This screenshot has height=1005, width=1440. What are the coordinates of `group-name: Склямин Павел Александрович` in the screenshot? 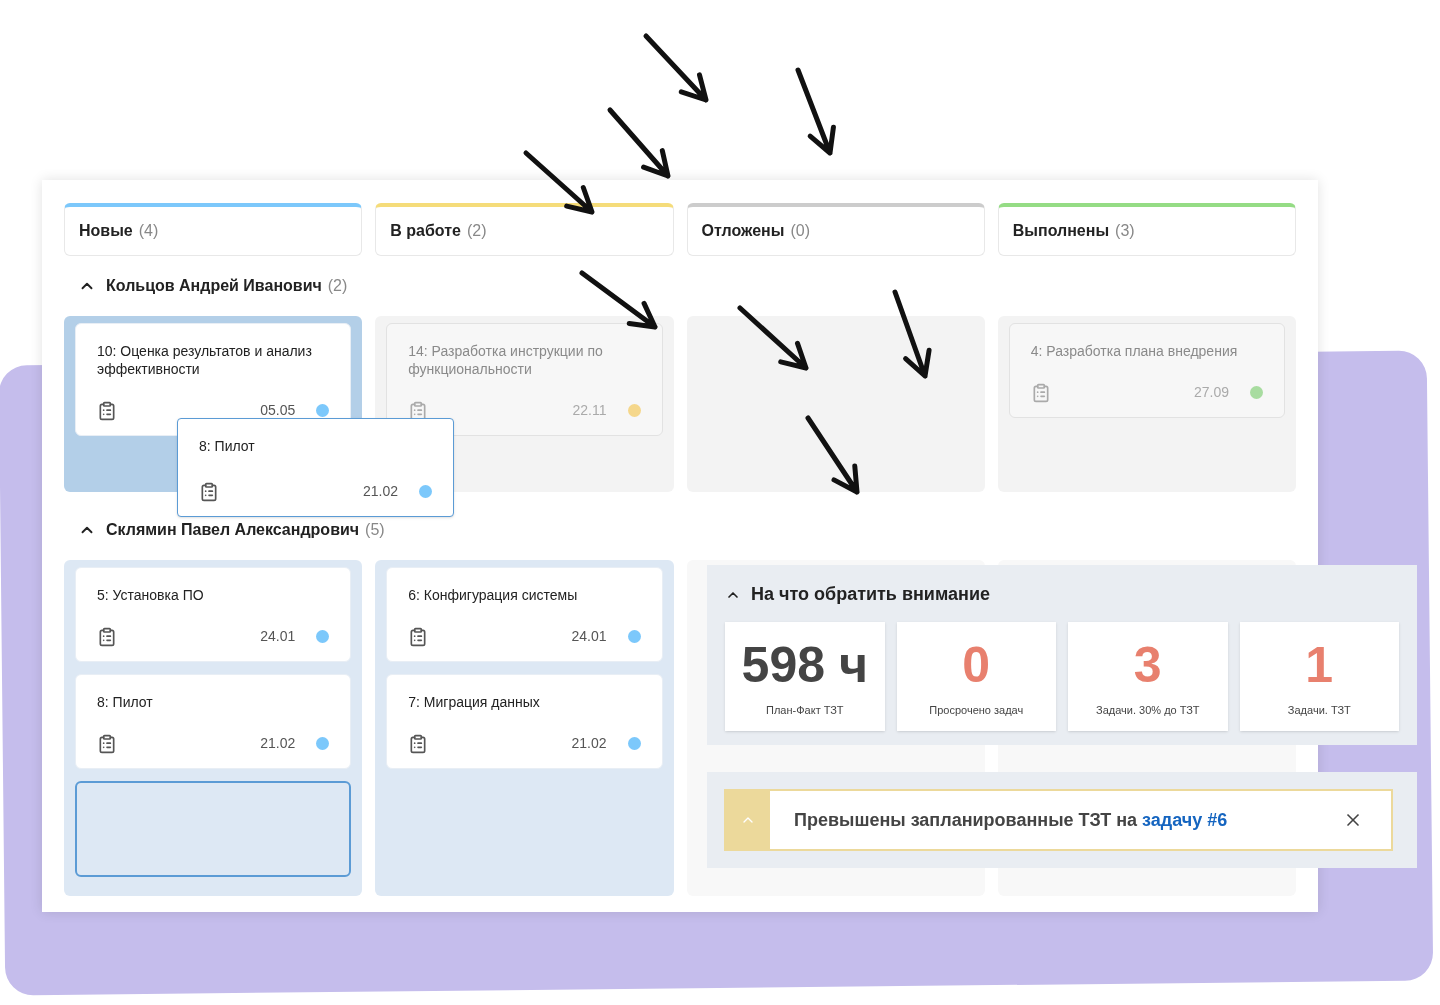 It's located at (233, 530).